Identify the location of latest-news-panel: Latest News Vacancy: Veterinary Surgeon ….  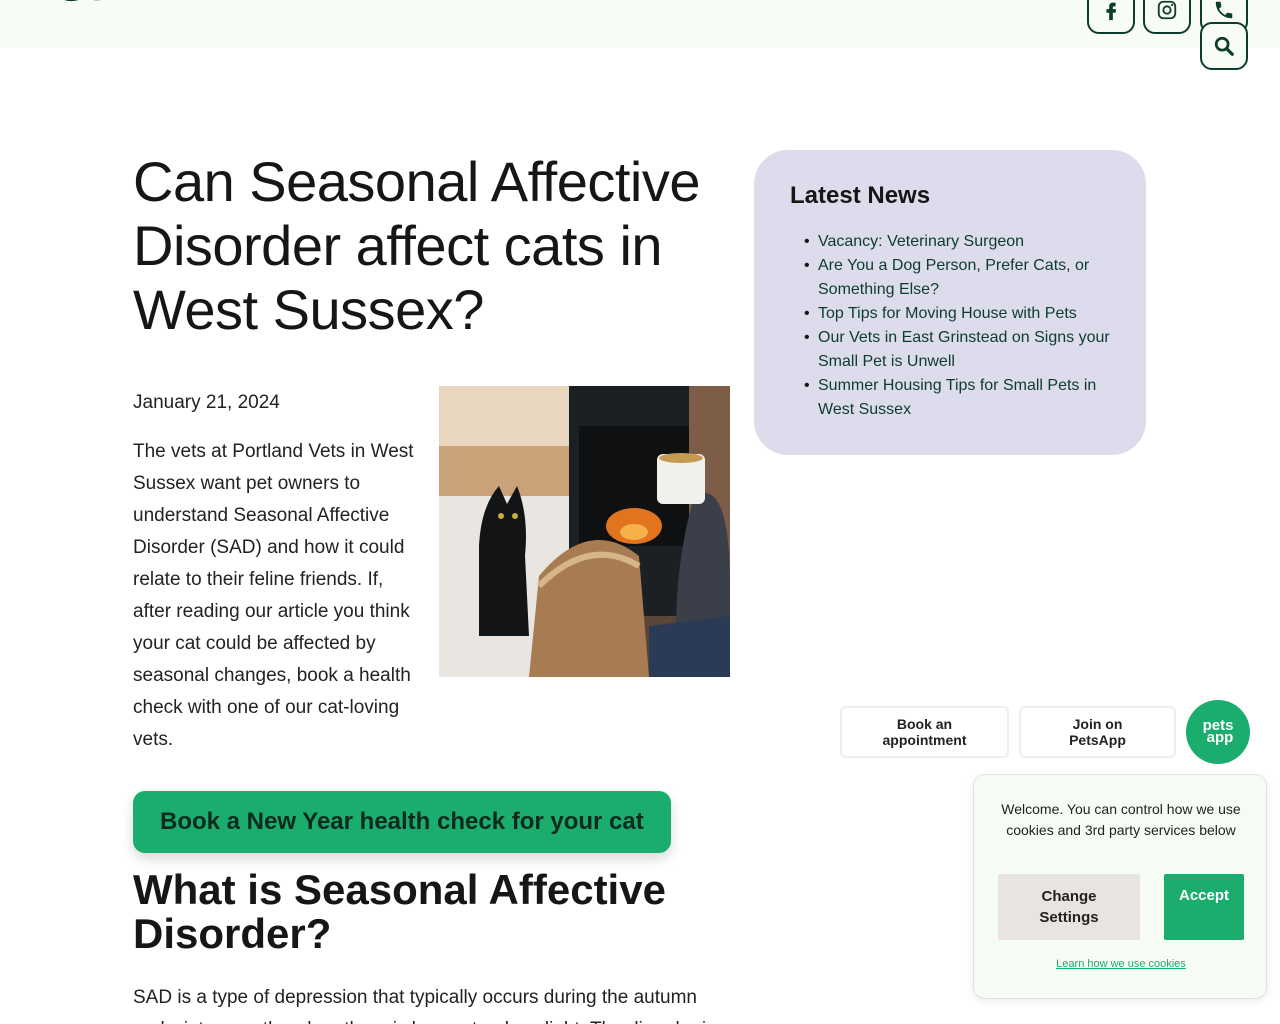
(950, 302).